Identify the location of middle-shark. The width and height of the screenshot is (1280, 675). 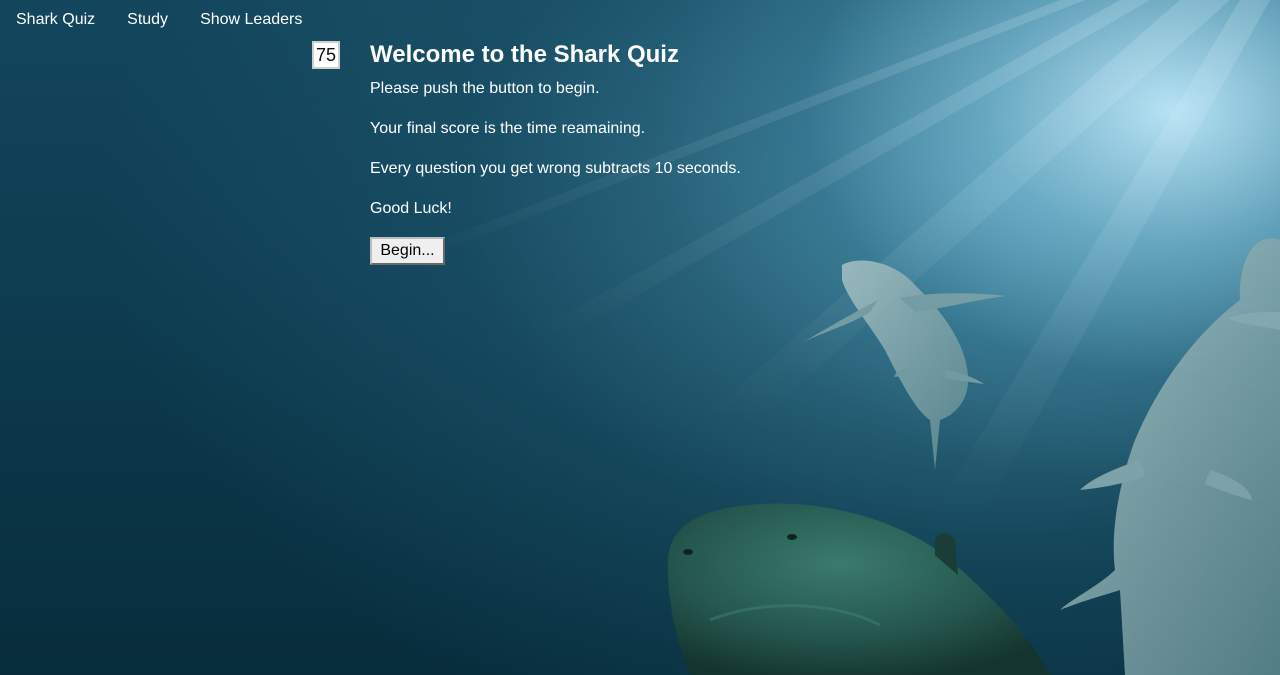
(904, 365).